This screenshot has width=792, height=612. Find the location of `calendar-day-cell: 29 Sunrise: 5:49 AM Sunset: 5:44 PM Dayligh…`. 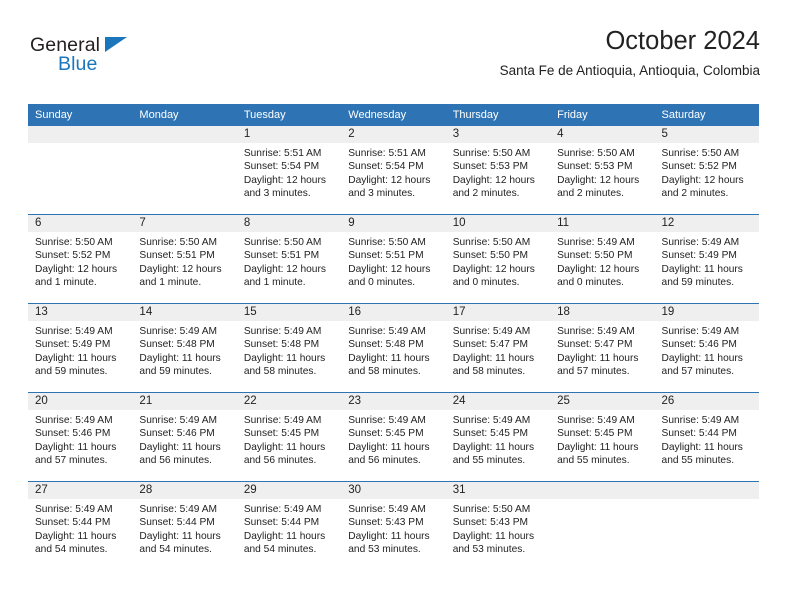

calendar-day-cell: 29 Sunrise: 5:49 AM Sunset: 5:44 PM Dayligh… is located at coordinates (289, 525).